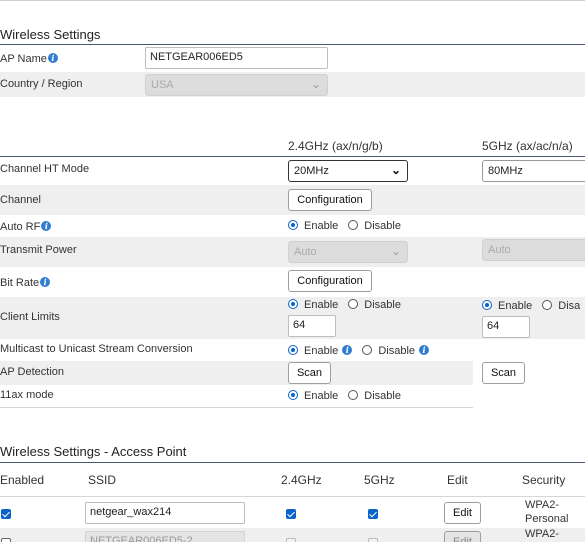 This screenshot has width=585, height=542. I want to click on channel-ht-24-select: 20MHz ⌄, so click(348, 171).